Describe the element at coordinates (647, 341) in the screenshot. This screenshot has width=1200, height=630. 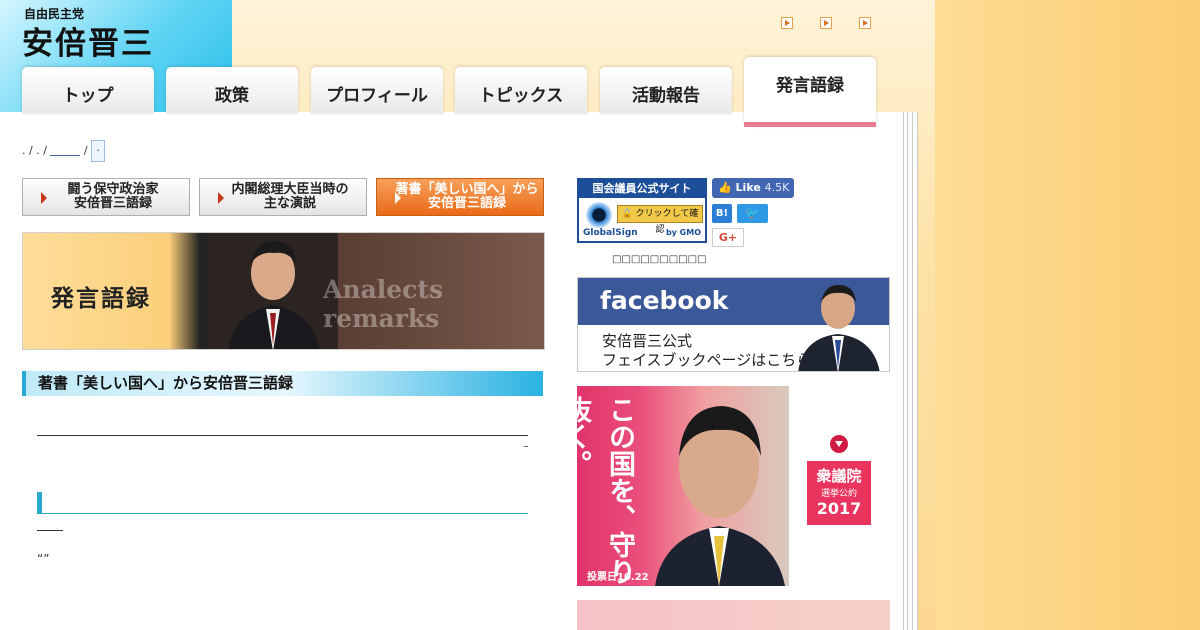
I see `facebook-banner-line1: 安倍晋三公式` at that location.